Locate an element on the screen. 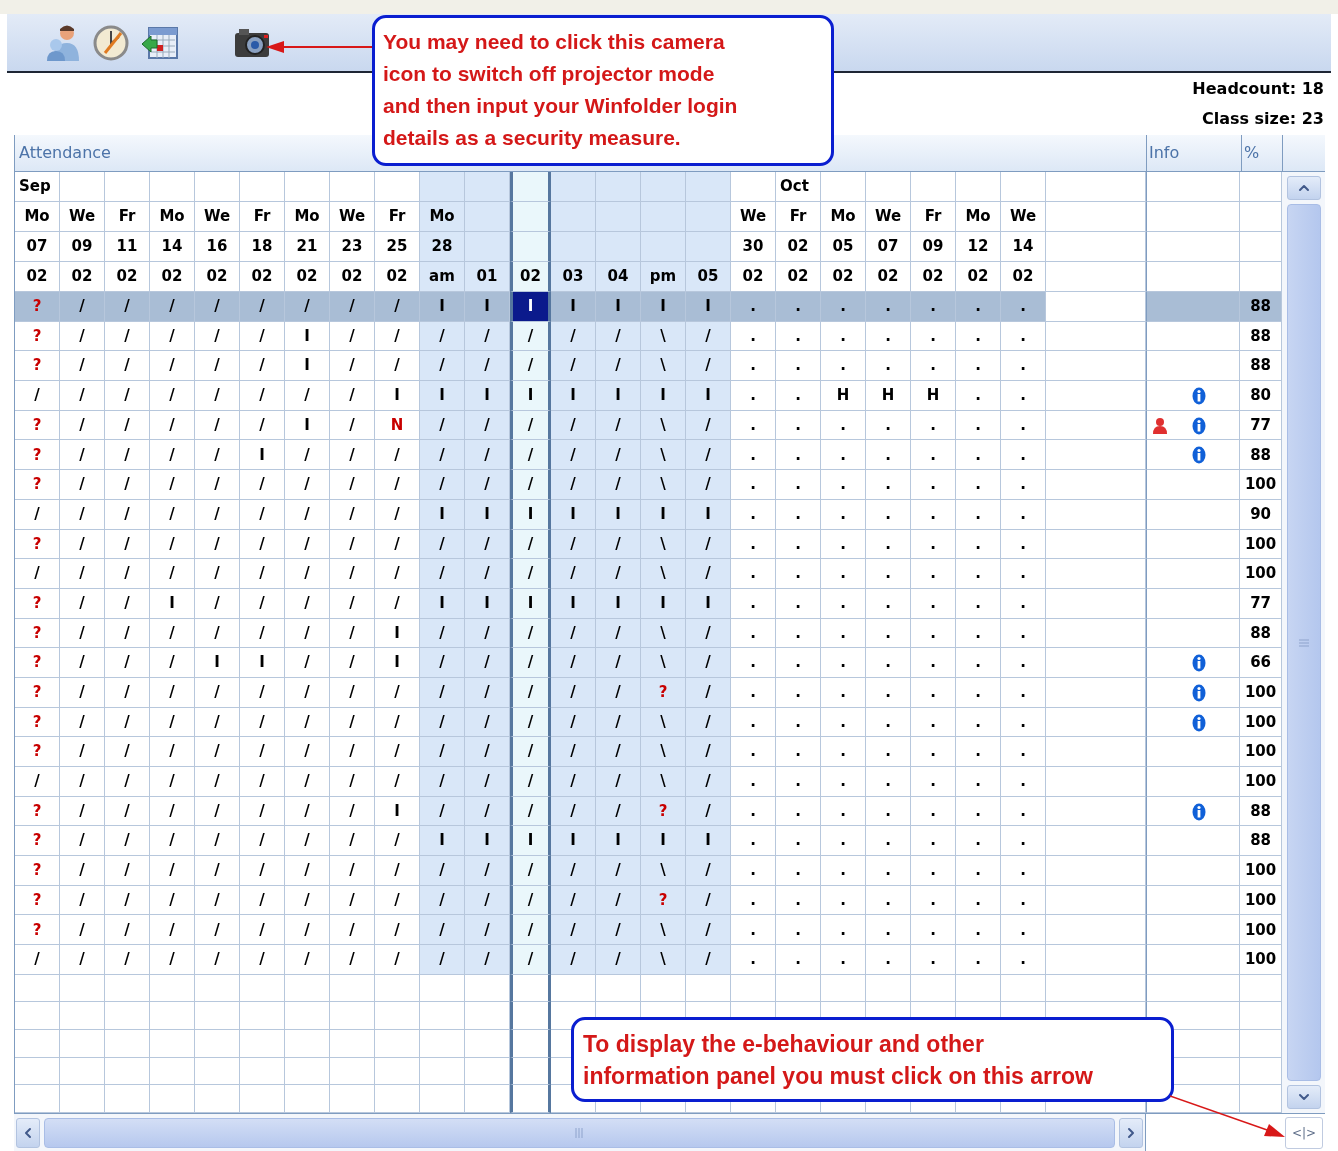  scroll-down-button is located at coordinates (1303, 1097).